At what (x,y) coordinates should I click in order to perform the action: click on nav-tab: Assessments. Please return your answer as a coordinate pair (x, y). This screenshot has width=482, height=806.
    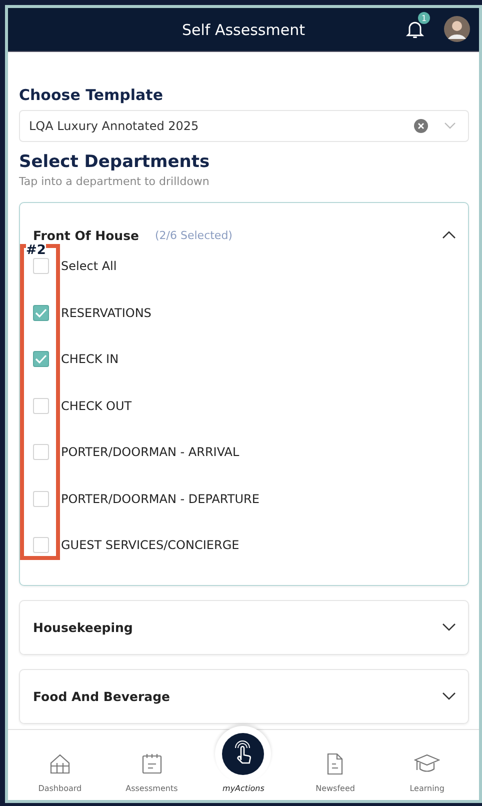
    Looking at the image, I should click on (152, 772).